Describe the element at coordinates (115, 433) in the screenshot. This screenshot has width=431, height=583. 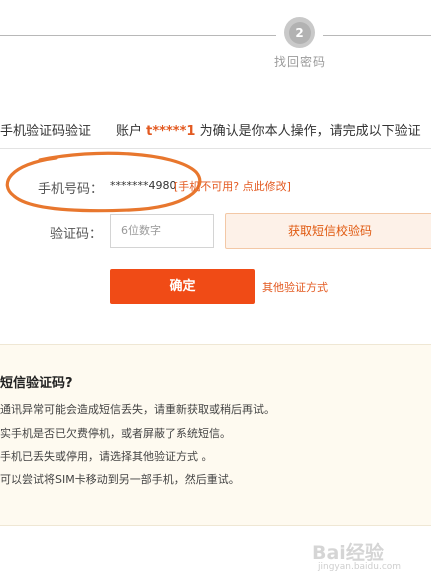
I see `help-item: 实手机是否已欠费停机，或者屏蔽了系统短信。` at that location.